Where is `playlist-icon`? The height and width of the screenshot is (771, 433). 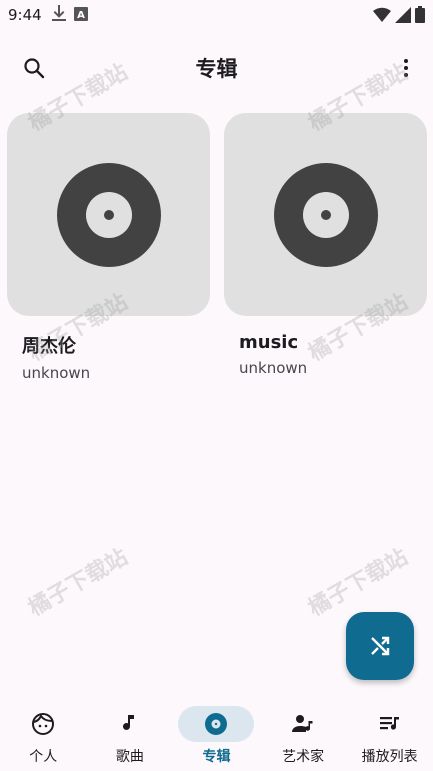
playlist-icon is located at coordinates (389, 723).